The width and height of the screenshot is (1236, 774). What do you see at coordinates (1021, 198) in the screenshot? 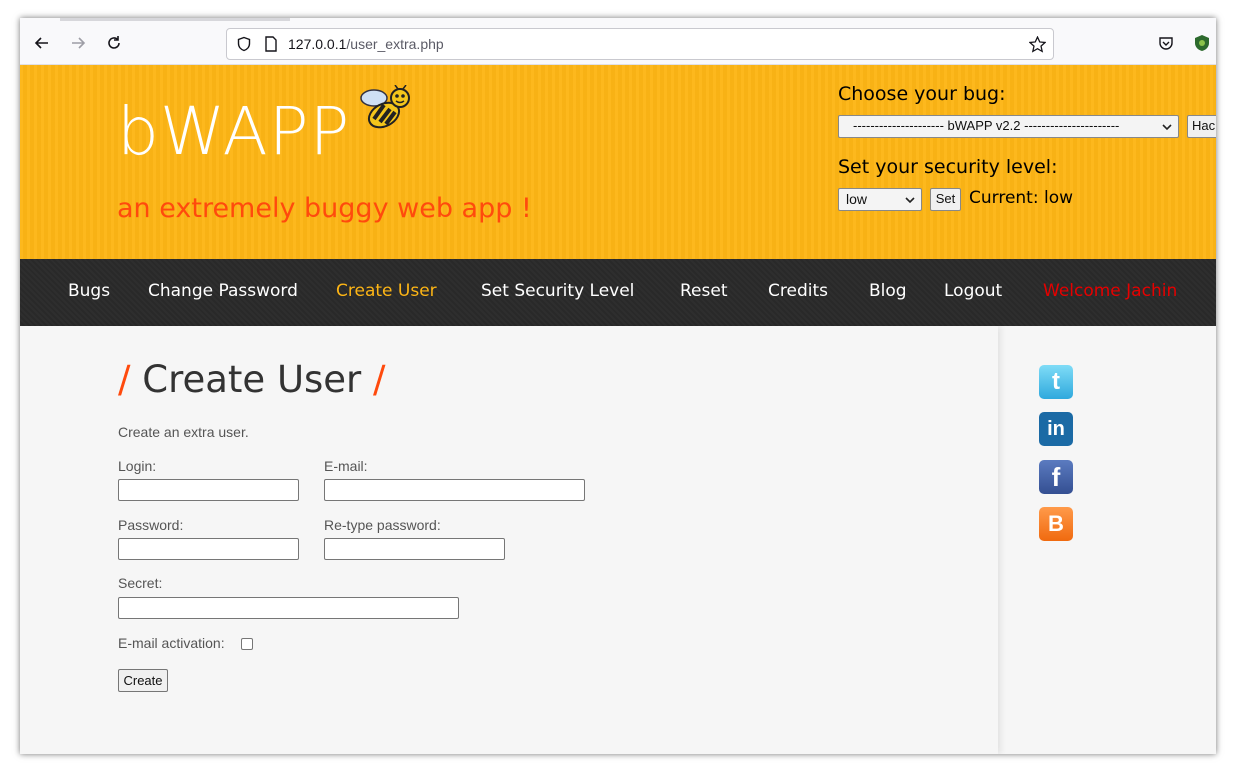
I see `current-security: Current: low` at bounding box center [1021, 198].